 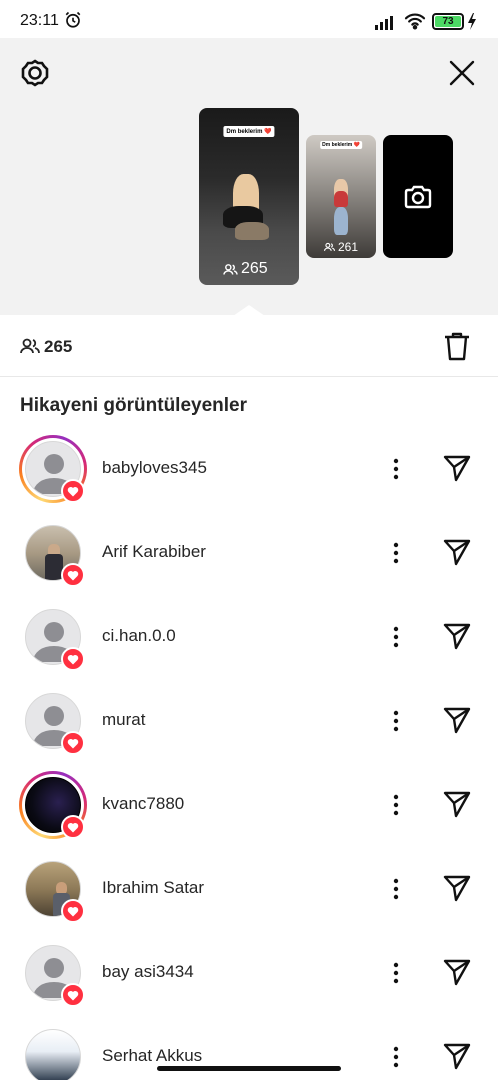 What do you see at coordinates (249, 19) in the screenshot?
I see `status-bar: 23:11 73` at bounding box center [249, 19].